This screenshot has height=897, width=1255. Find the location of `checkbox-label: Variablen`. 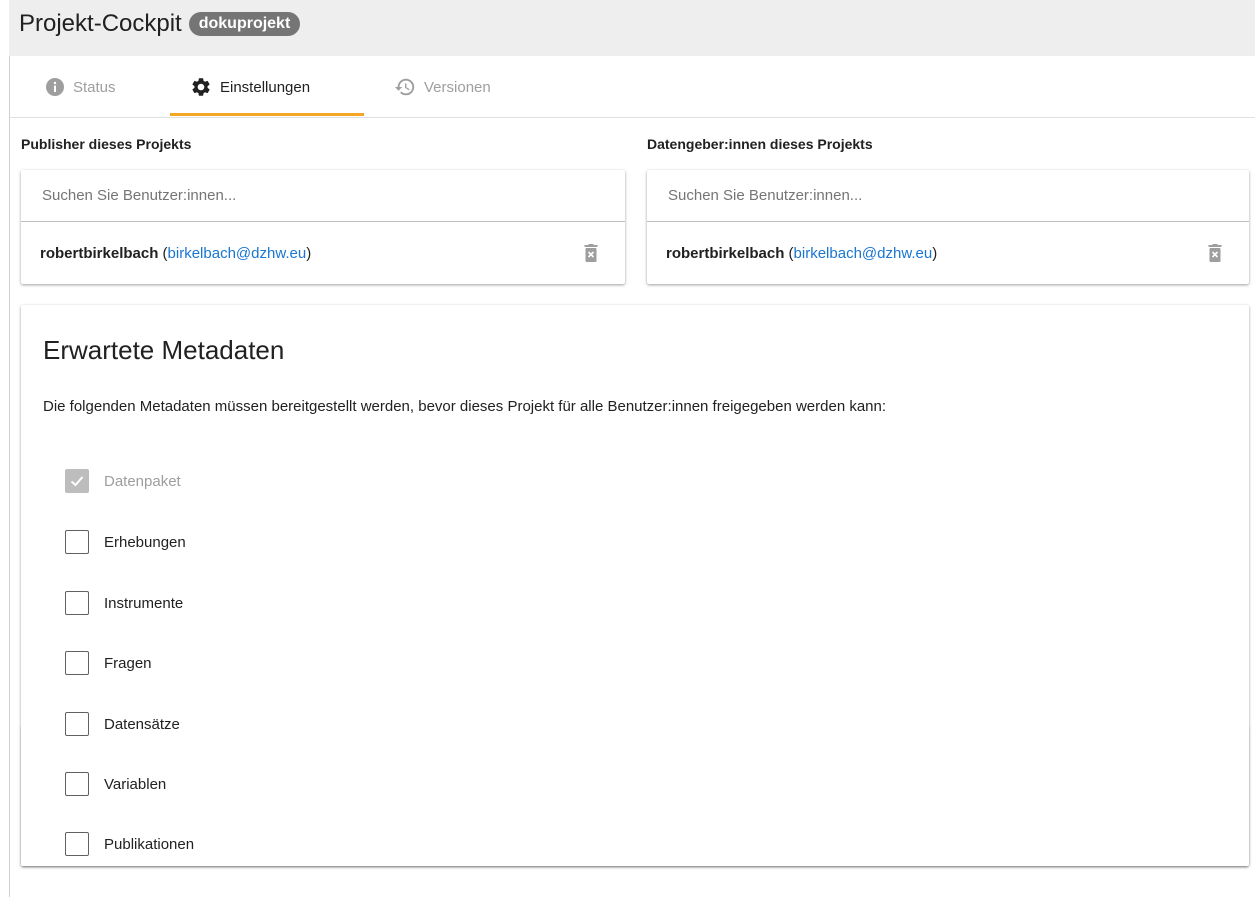

checkbox-label: Variablen is located at coordinates (135, 784).